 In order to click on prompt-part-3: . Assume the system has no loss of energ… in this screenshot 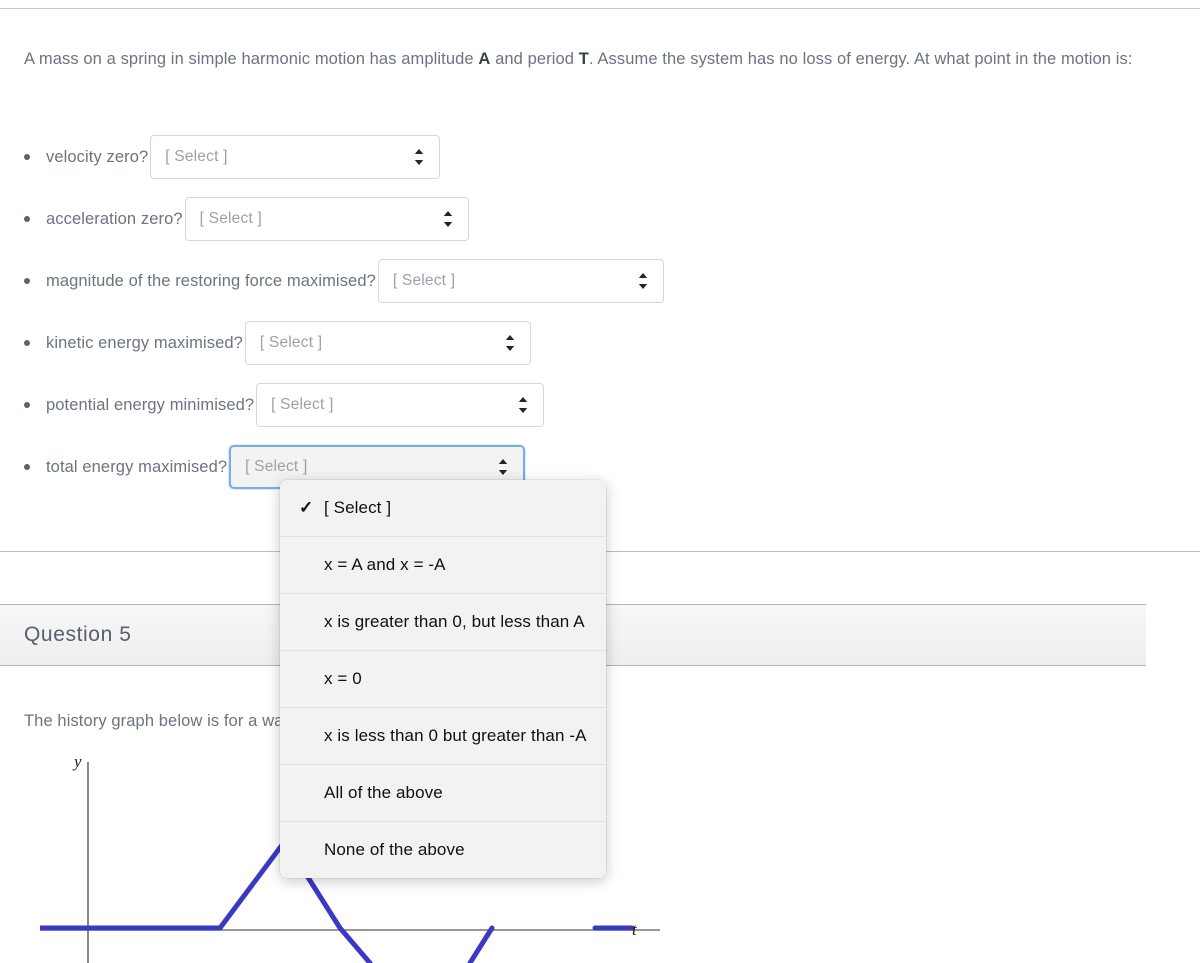, I will do `click(860, 59)`.